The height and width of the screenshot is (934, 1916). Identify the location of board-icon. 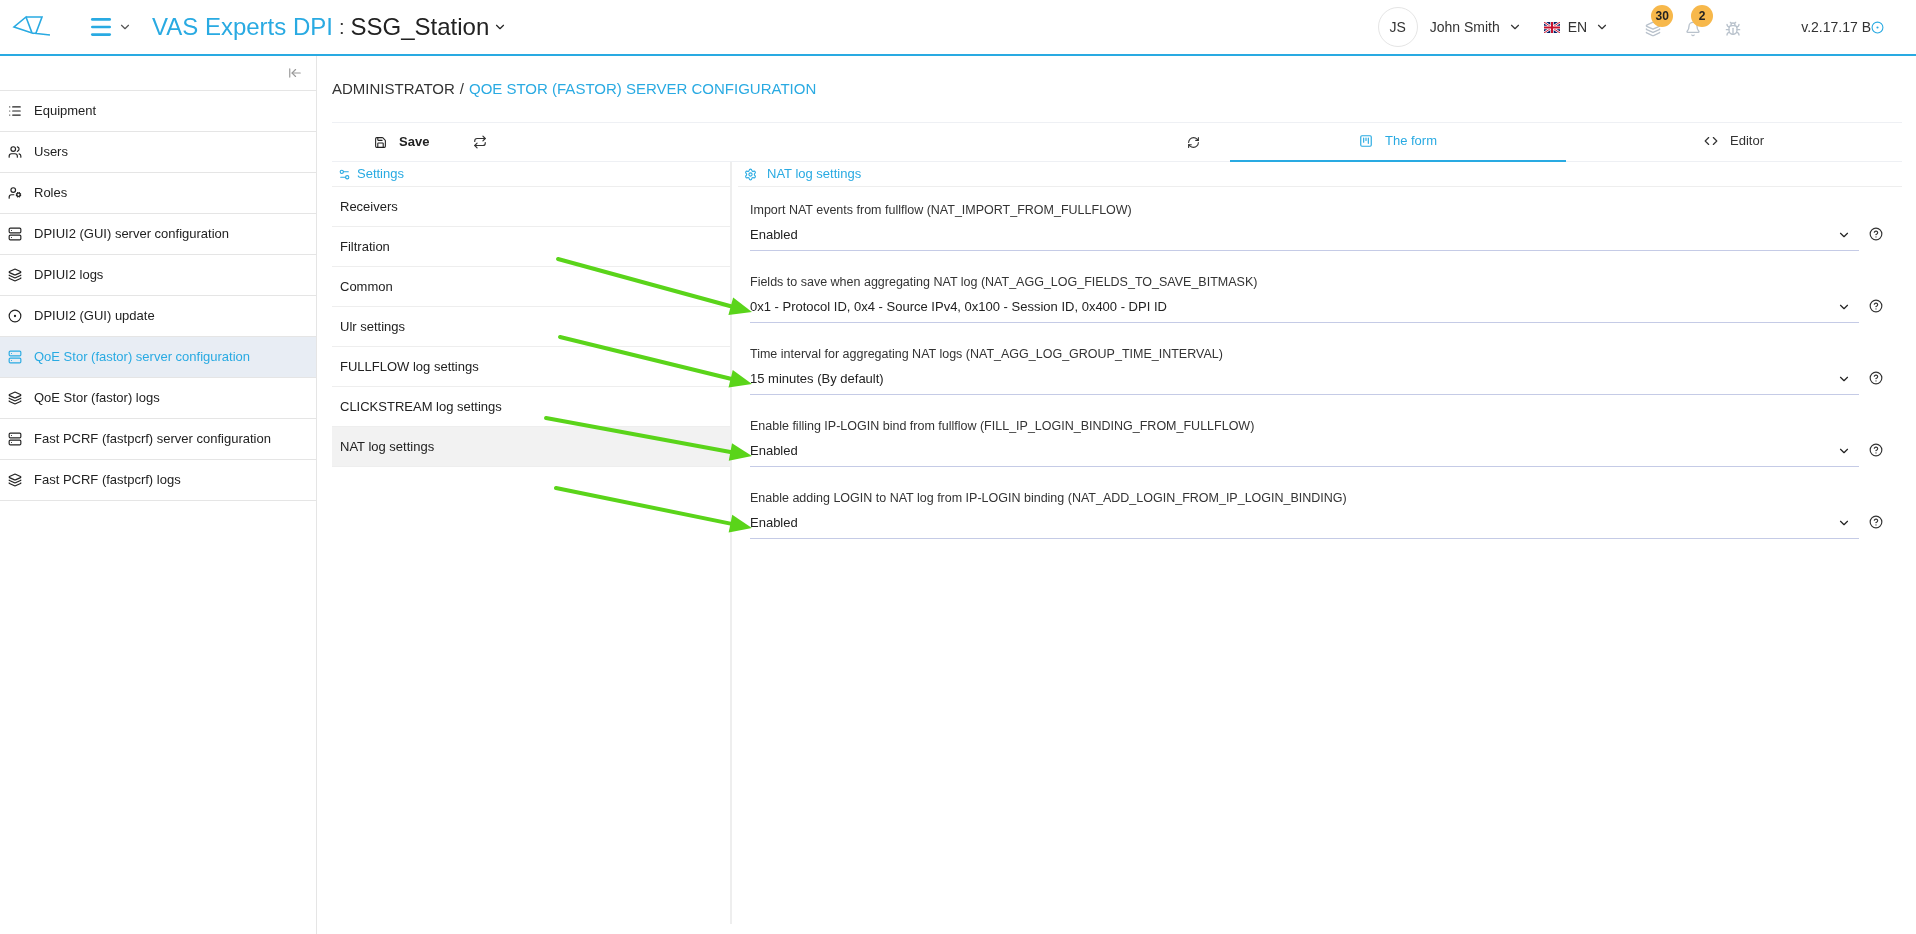
(1366, 141).